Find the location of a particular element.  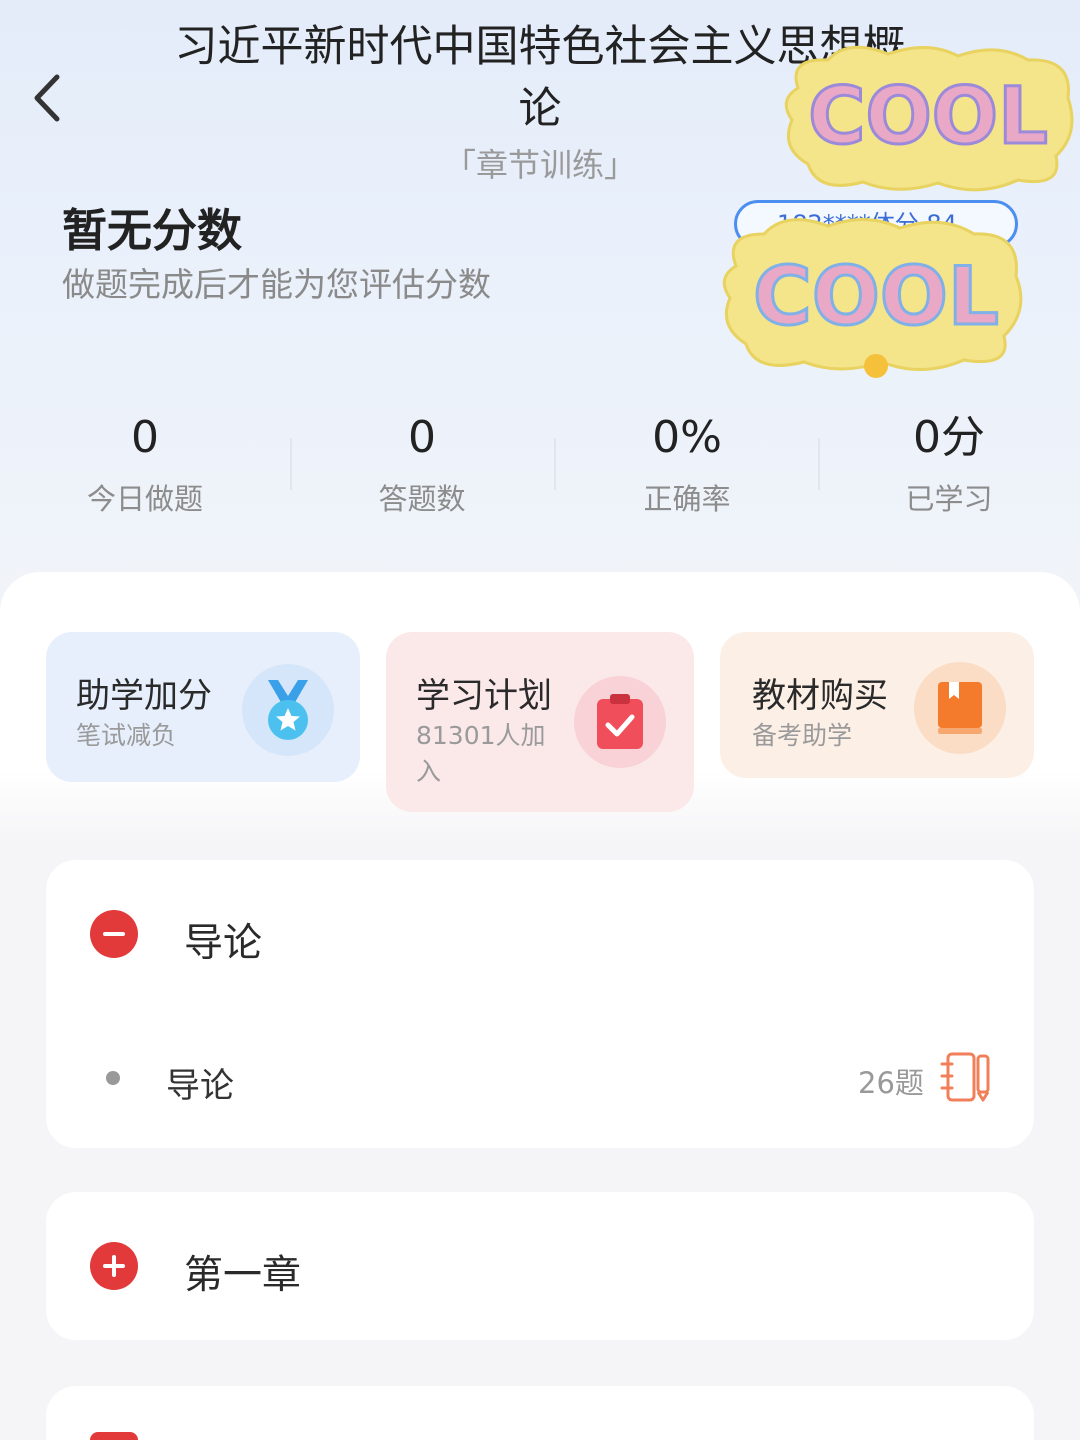

back-button is located at coordinates (46, 98).